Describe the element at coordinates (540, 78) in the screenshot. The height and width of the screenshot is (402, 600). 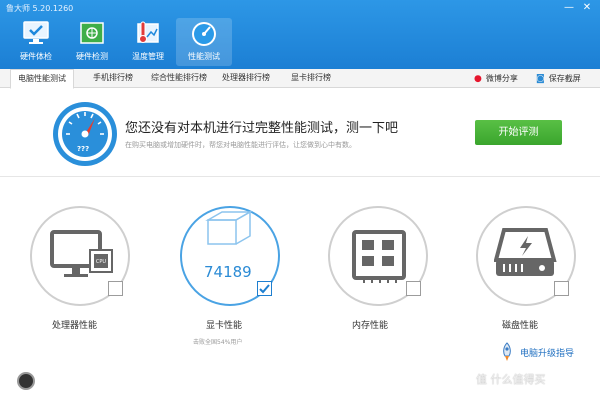
I see `camera-icon: ◙` at that location.